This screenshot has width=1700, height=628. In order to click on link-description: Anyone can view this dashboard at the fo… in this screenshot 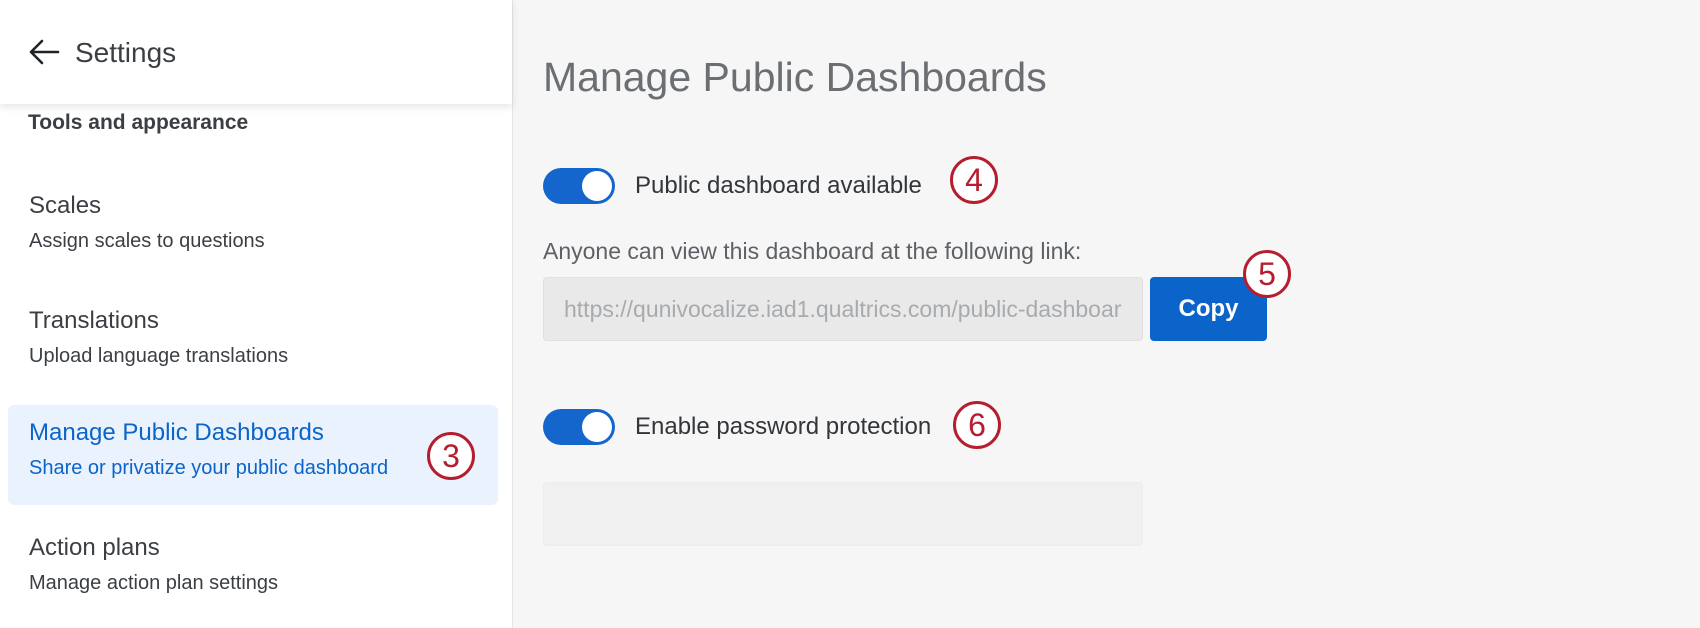, I will do `click(812, 251)`.